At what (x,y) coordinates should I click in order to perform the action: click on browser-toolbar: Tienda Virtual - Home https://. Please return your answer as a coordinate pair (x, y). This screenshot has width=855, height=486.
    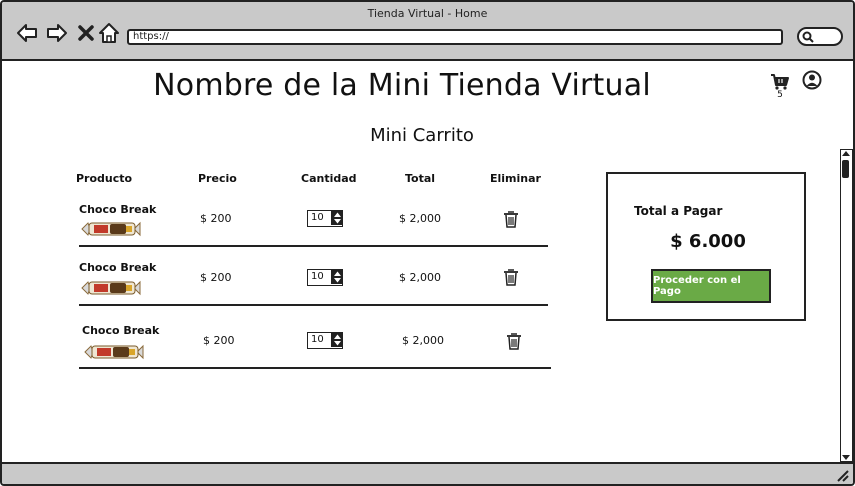
    Looking at the image, I should click on (427, 31).